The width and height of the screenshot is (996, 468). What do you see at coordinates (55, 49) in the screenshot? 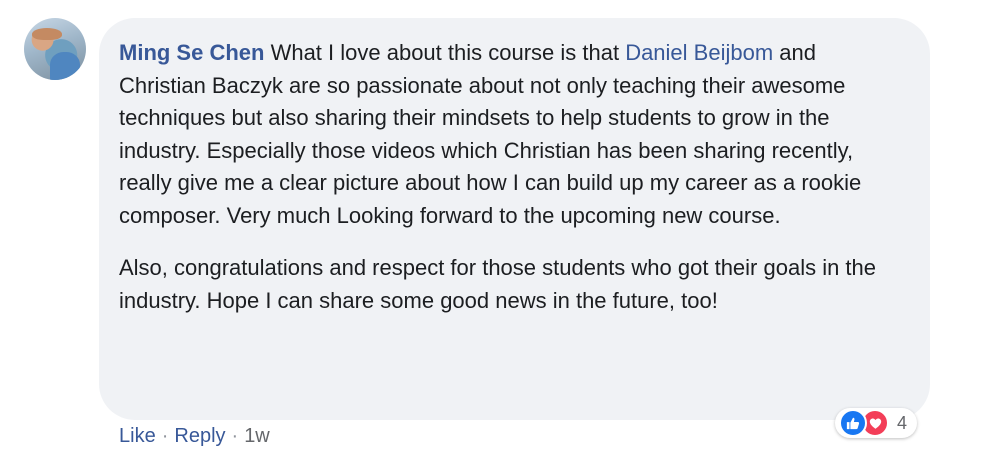
I see `avatar` at bounding box center [55, 49].